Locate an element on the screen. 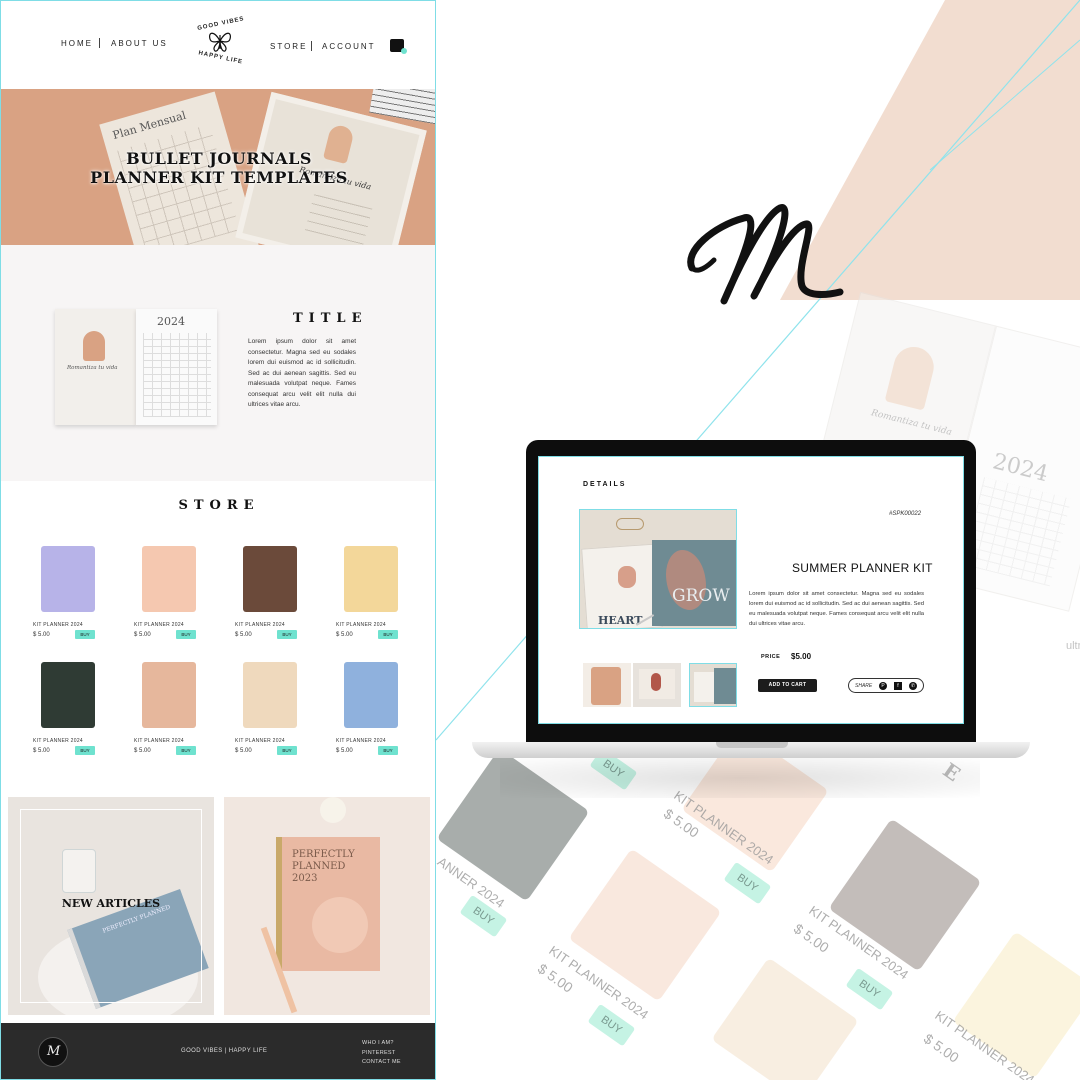 The image size is (1080, 1080). footer-link-pinterest: PINTEREST is located at coordinates (381, 1054).